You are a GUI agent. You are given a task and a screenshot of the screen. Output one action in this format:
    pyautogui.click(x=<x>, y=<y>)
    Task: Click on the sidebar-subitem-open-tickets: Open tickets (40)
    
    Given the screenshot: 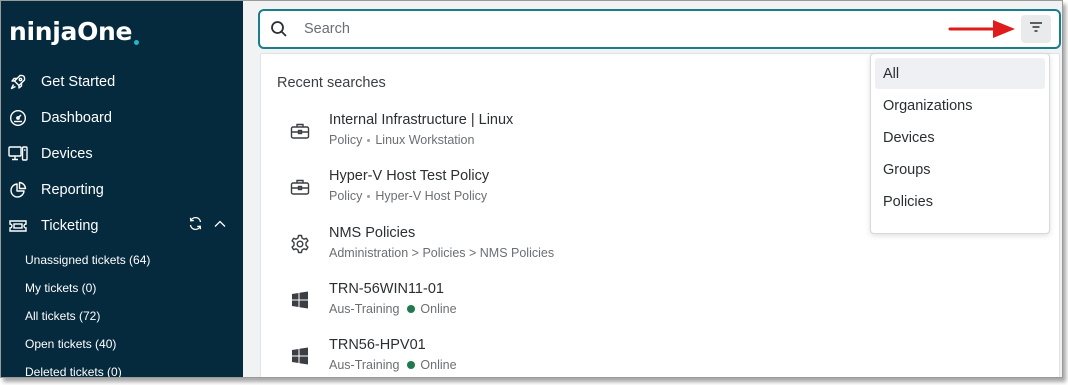 What is the action you would take?
    pyautogui.click(x=70, y=344)
    